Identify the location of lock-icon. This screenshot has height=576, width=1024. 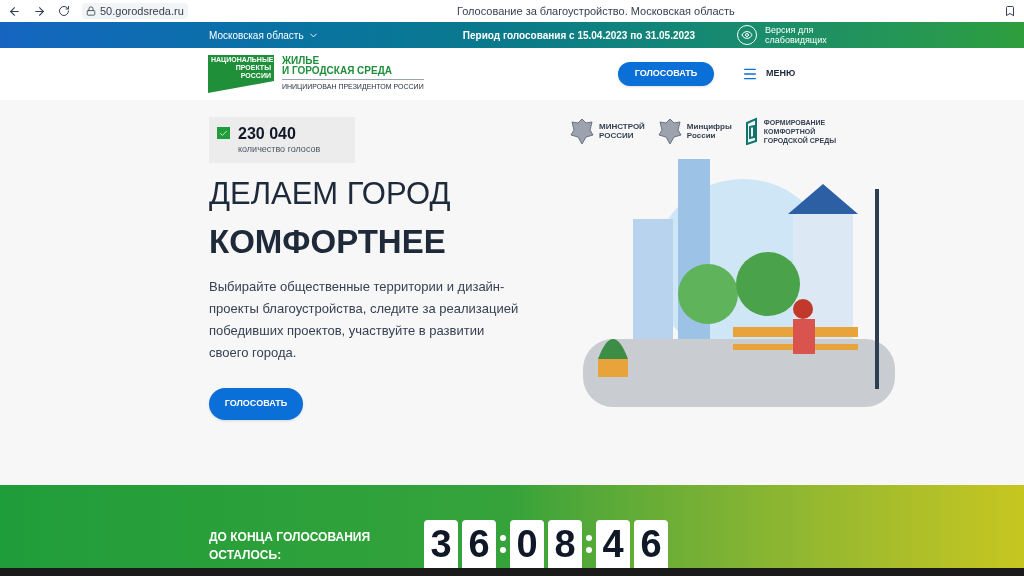
(91, 11).